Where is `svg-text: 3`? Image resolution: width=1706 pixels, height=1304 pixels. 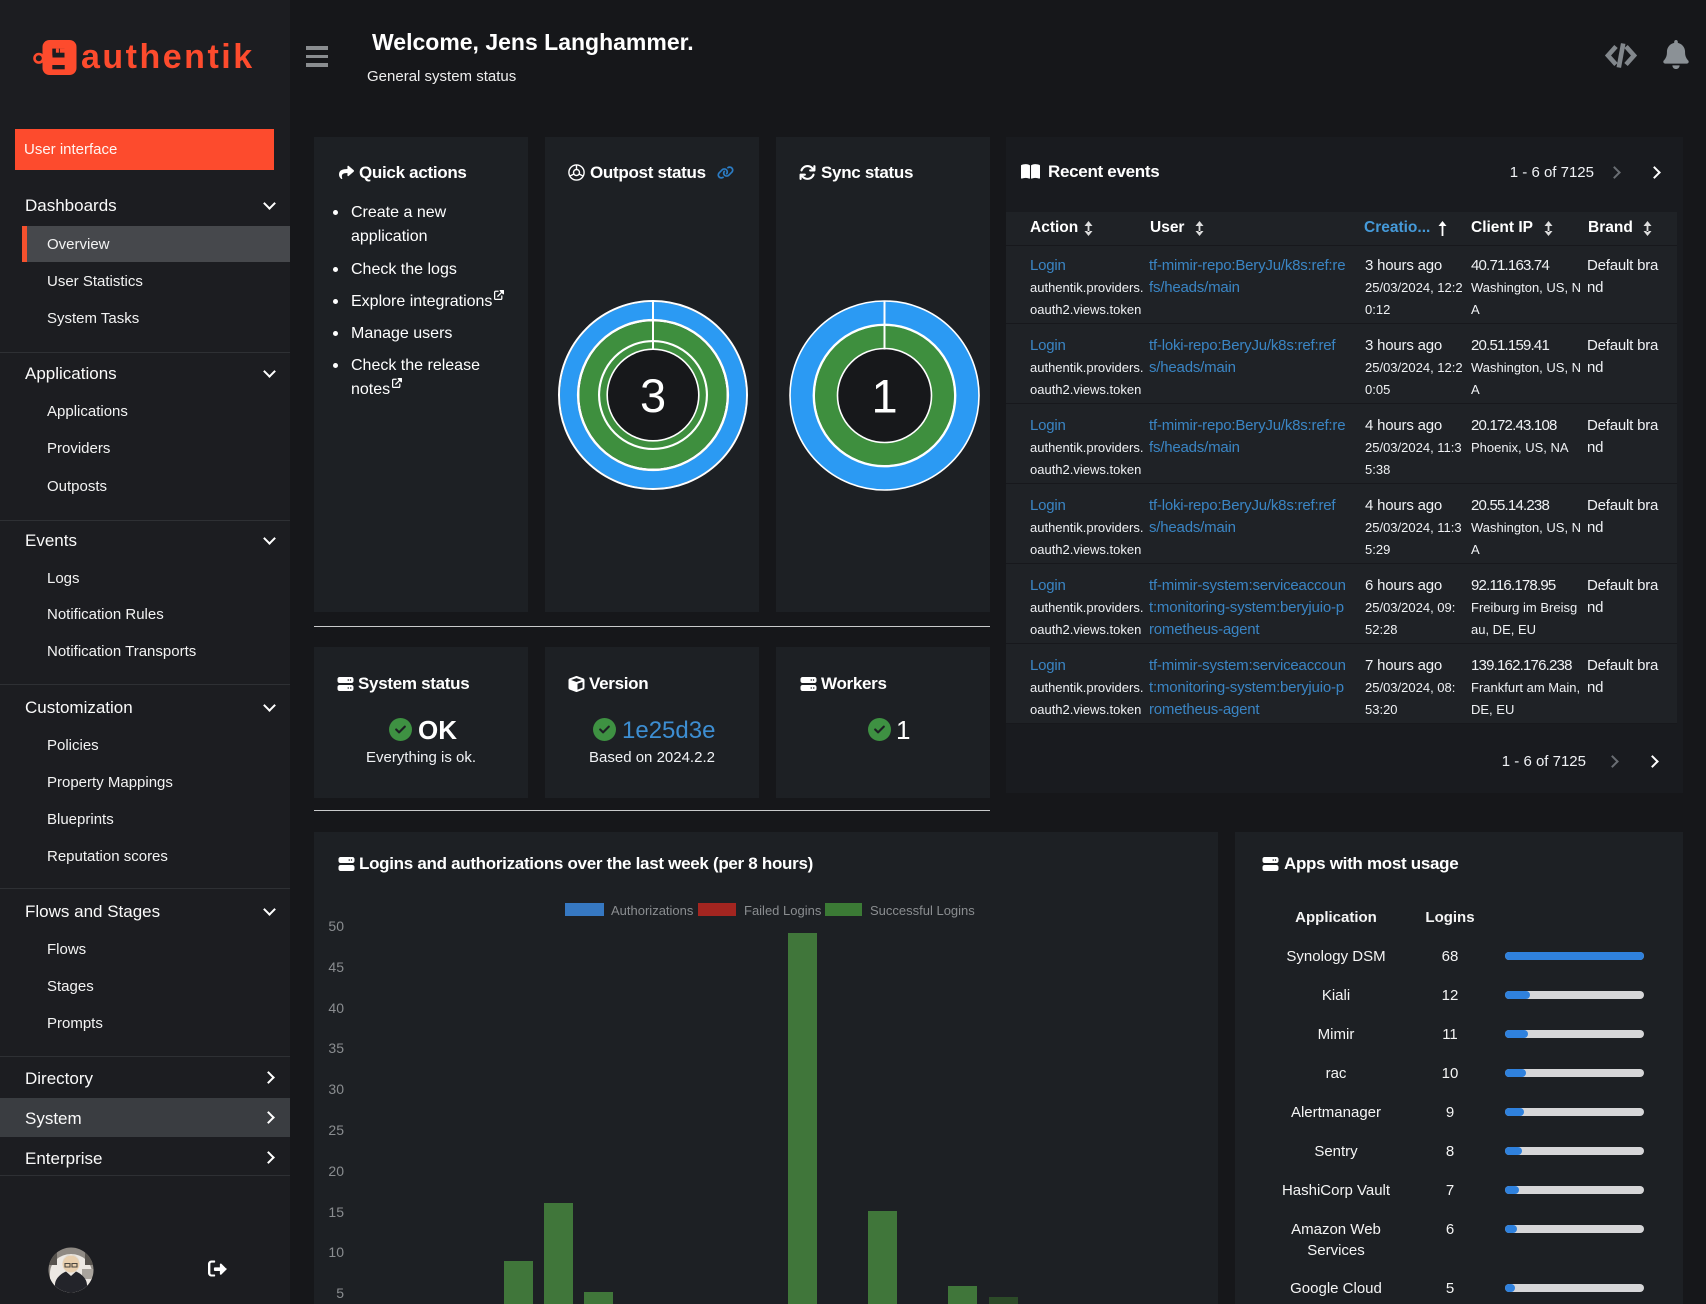
svg-text: 3 is located at coordinates (653, 395).